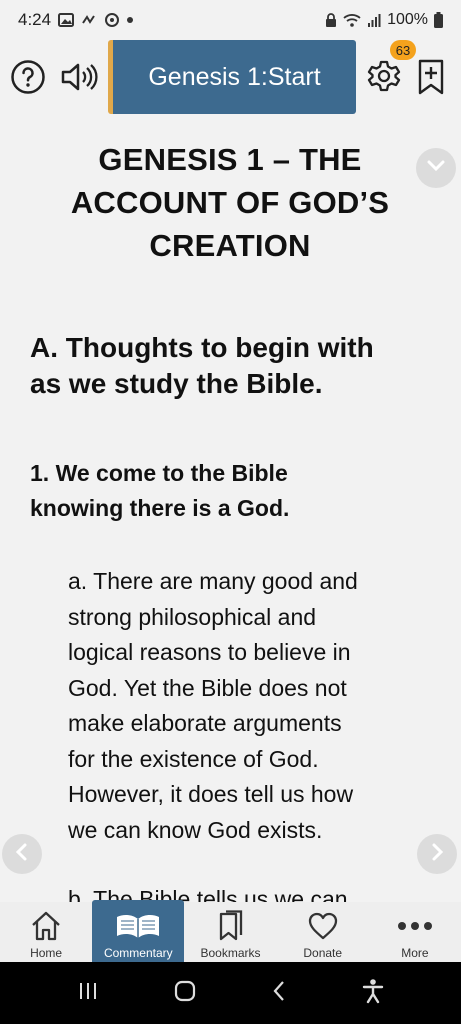 This screenshot has width=461, height=1024. Describe the element at coordinates (89, 20) in the screenshot. I see `activity-icon` at that location.